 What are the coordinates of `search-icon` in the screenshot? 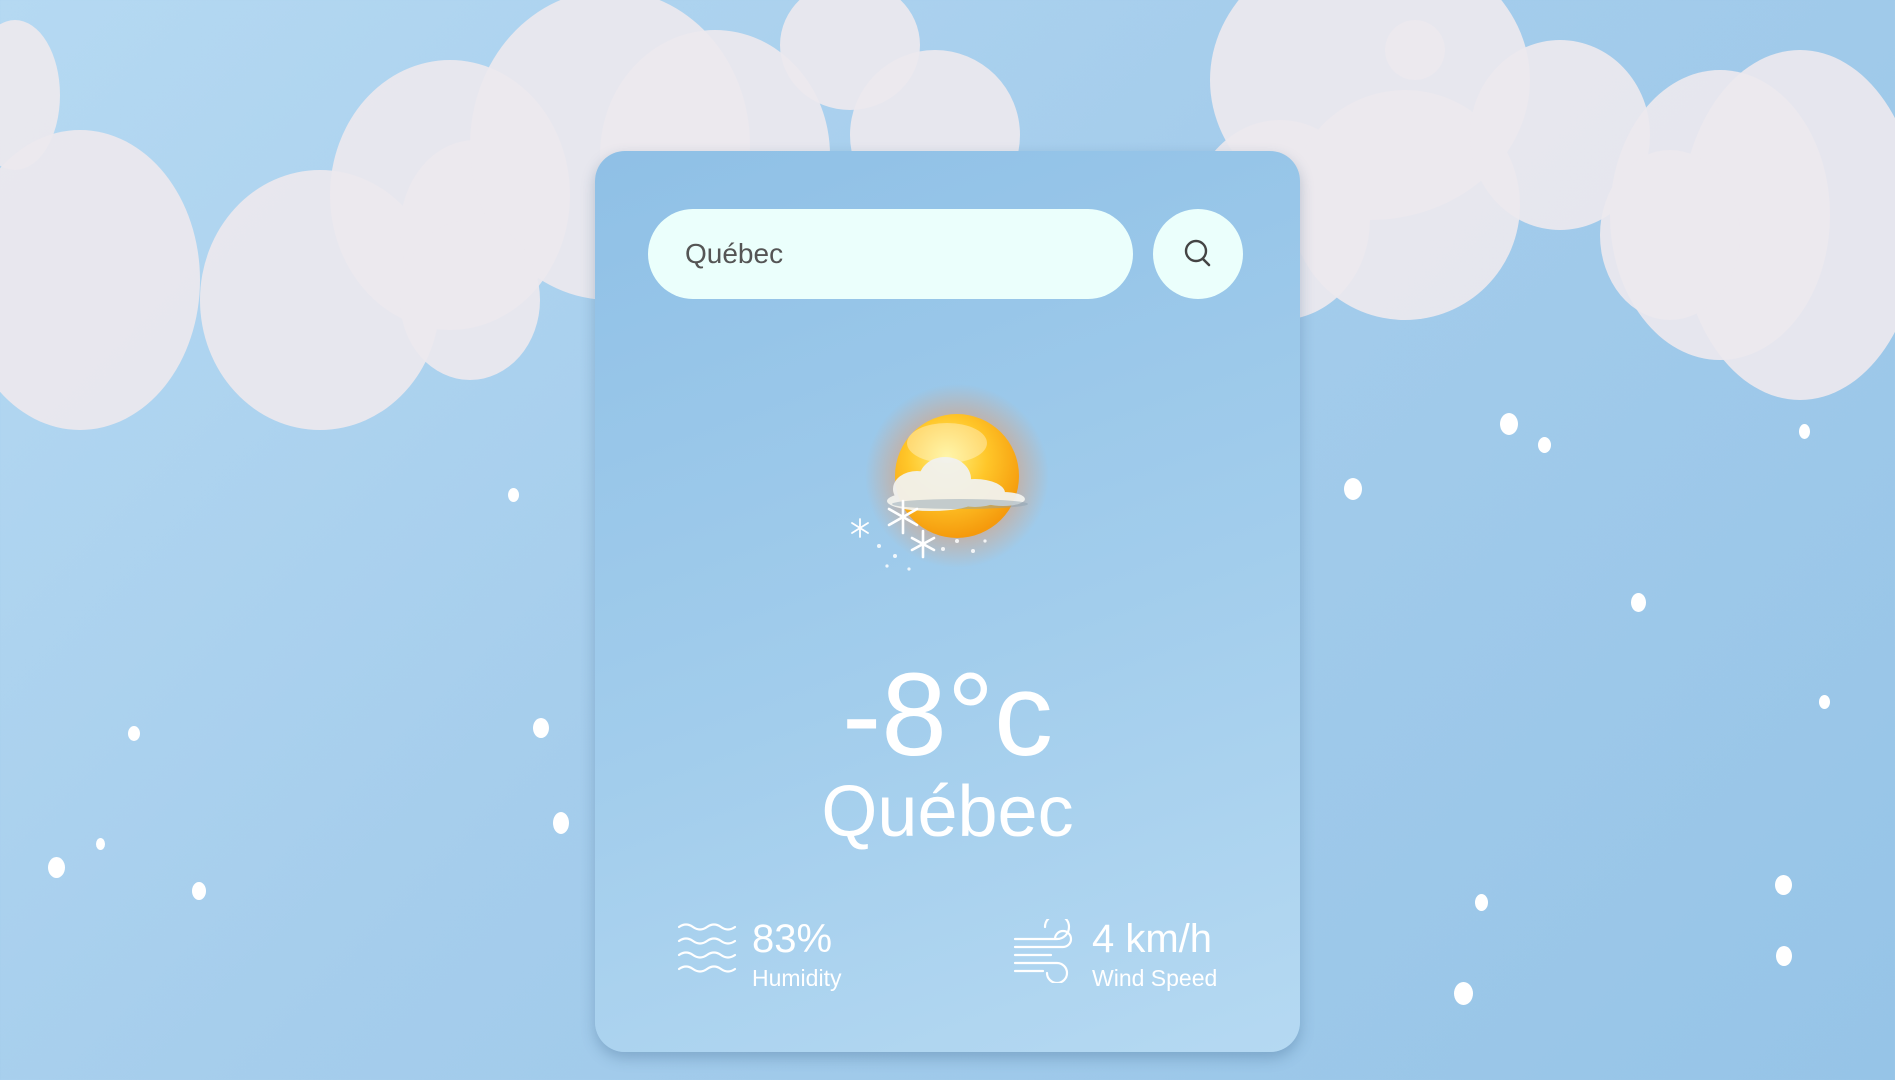 It's located at (1197, 253).